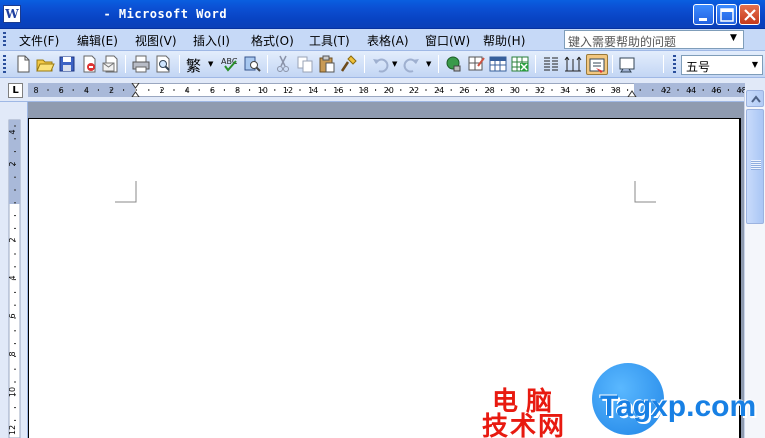 The width and height of the screenshot is (765, 438). Describe the element at coordinates (597, 64) in the screenshot. I see `document-map-icon` at that location.